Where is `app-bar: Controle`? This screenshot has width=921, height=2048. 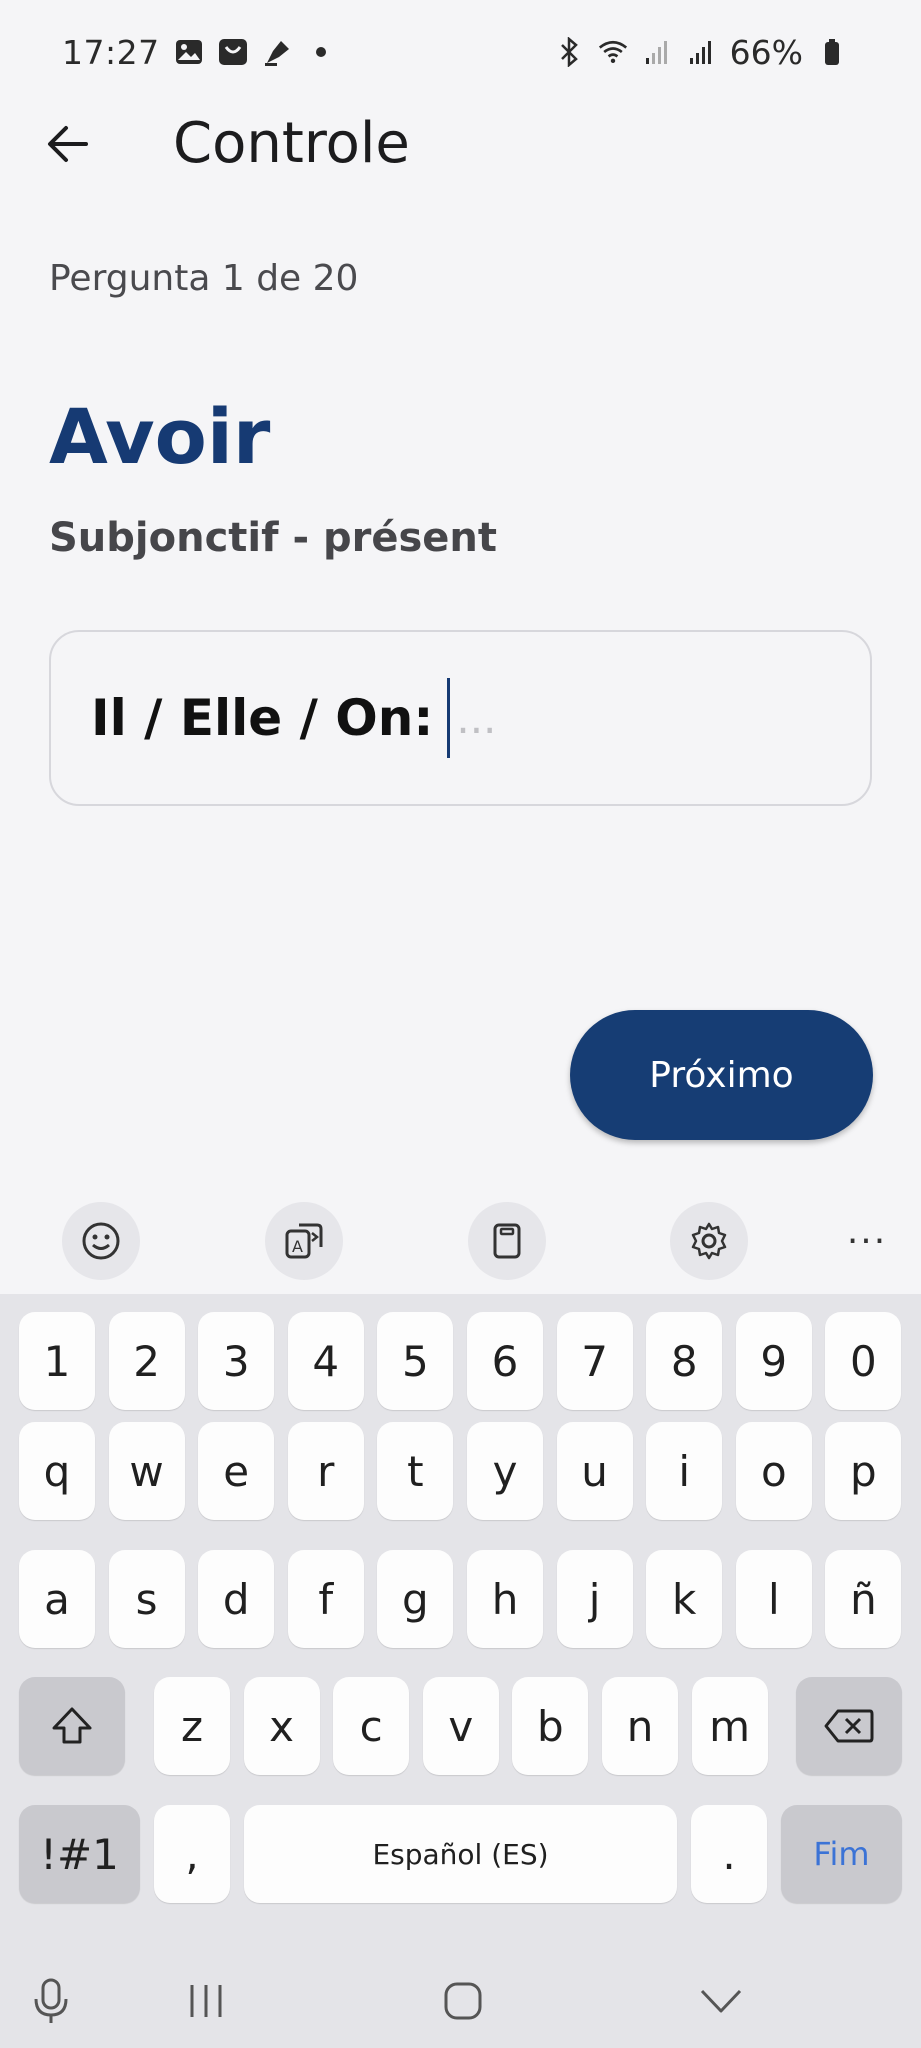
app-bar: Controle is located at coordinates (460, 194).